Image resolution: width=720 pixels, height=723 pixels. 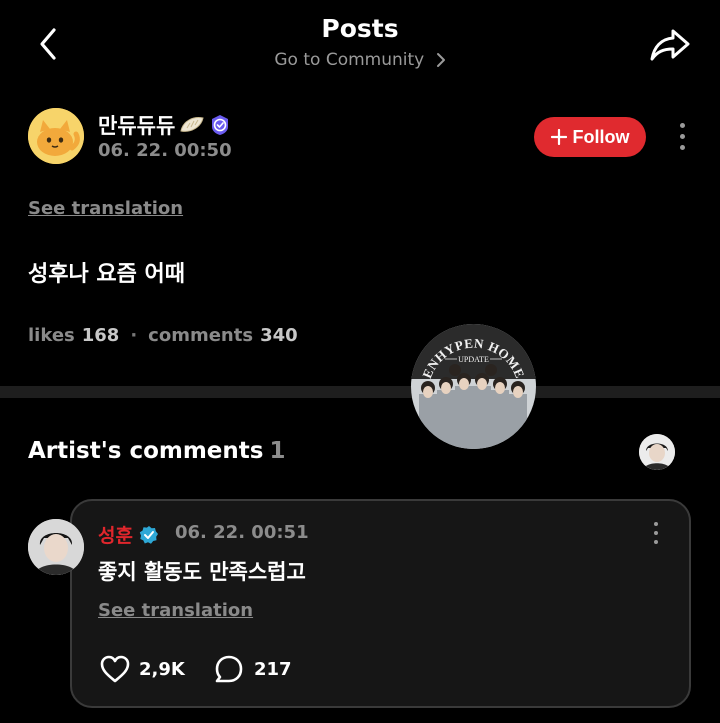 What do you see at coordinates (165, 150) in the screenshot?
I see `post-timestamp: 06. 22. 00:50` at bounding box center [165, 150].